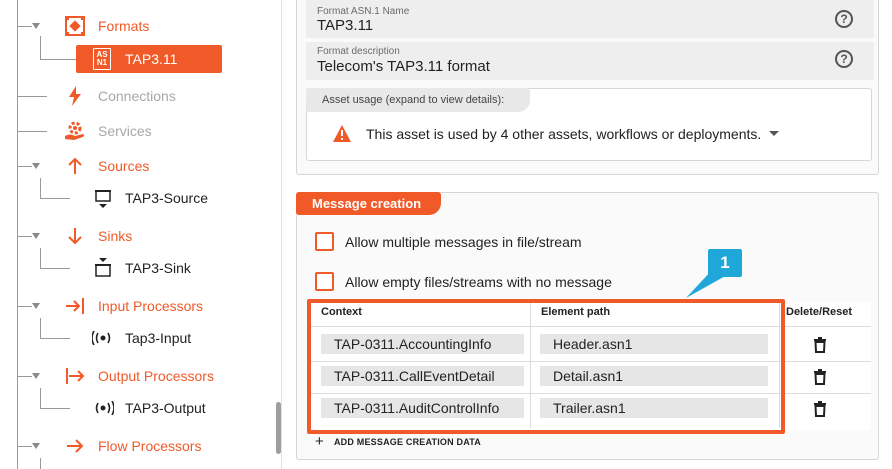  Describe the element at coordinates (102, 59) in the screenshot. I see `asn1-icon: AS N1` at that location.